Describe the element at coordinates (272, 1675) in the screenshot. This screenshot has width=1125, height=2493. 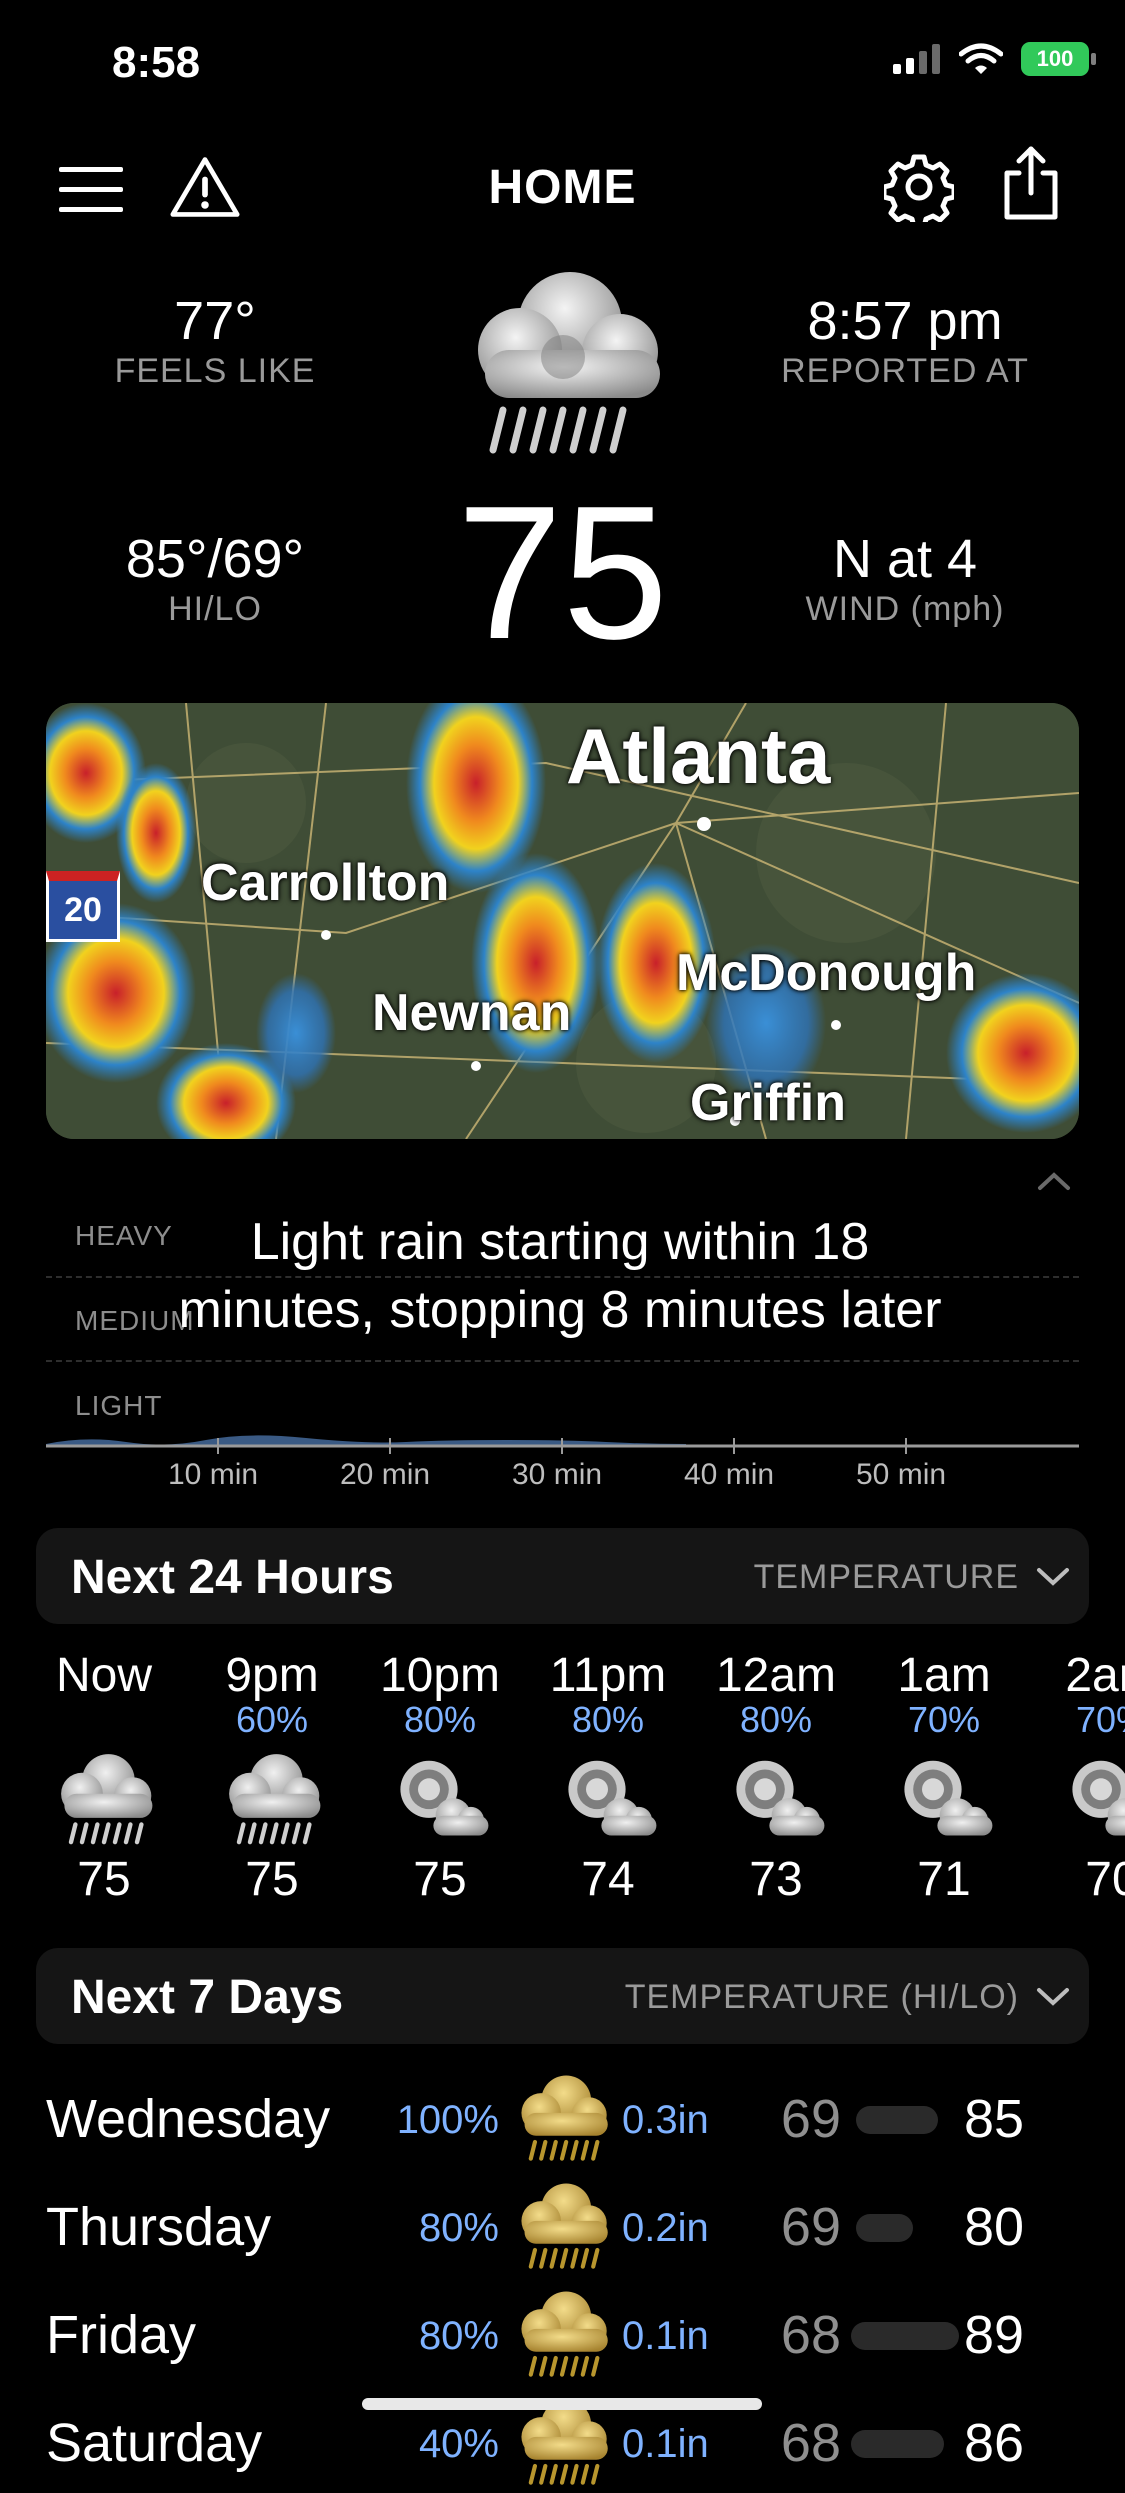
I see `hour-label: 9pm` at that location.